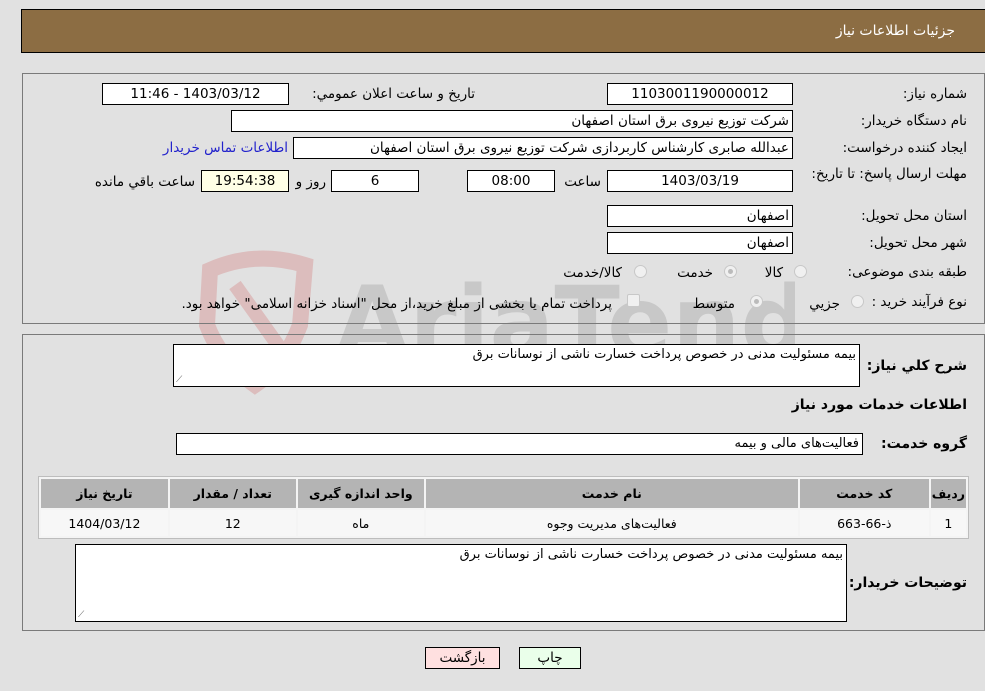 The image size is (985, 691). What do you see at coordinates (934, 94) in the screenshot?
I see `need-number-label: شماره نیاز:` at bounding box center [934, 94].